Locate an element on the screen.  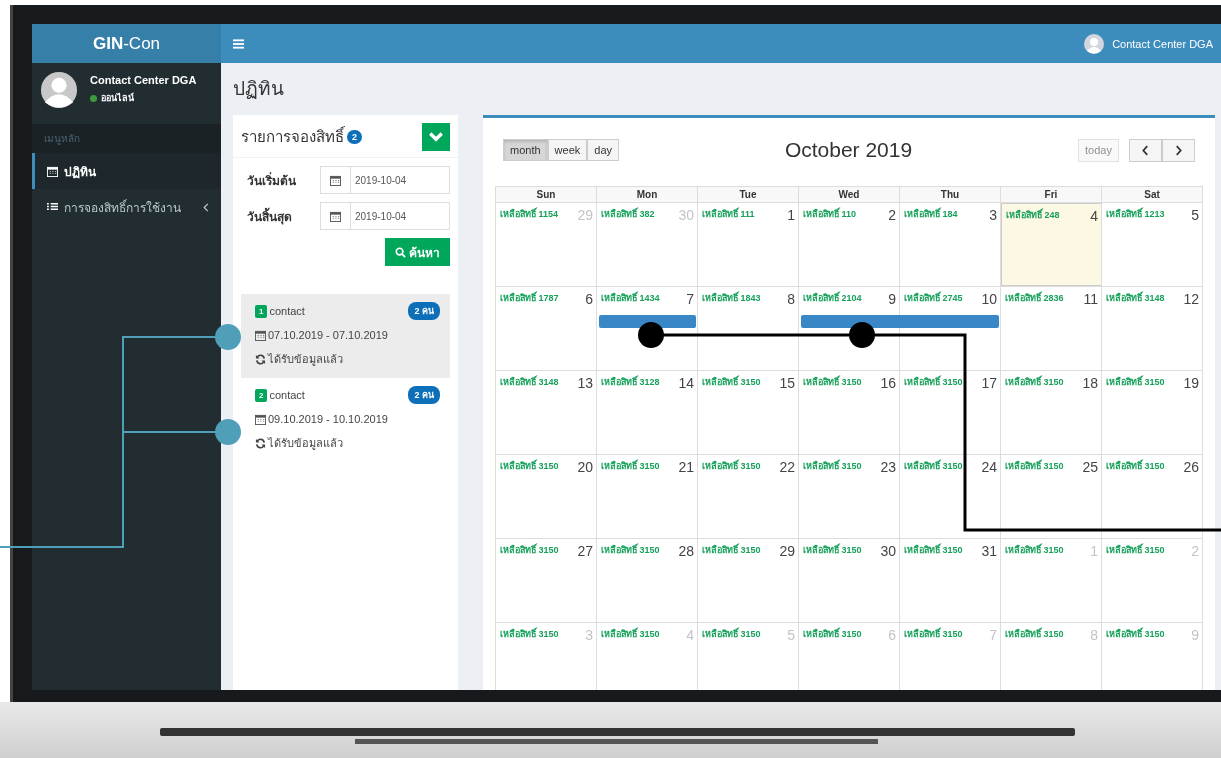
day-cell: เหลือสิทธิ์ 3150 15 is located at coordinates (748, 412).